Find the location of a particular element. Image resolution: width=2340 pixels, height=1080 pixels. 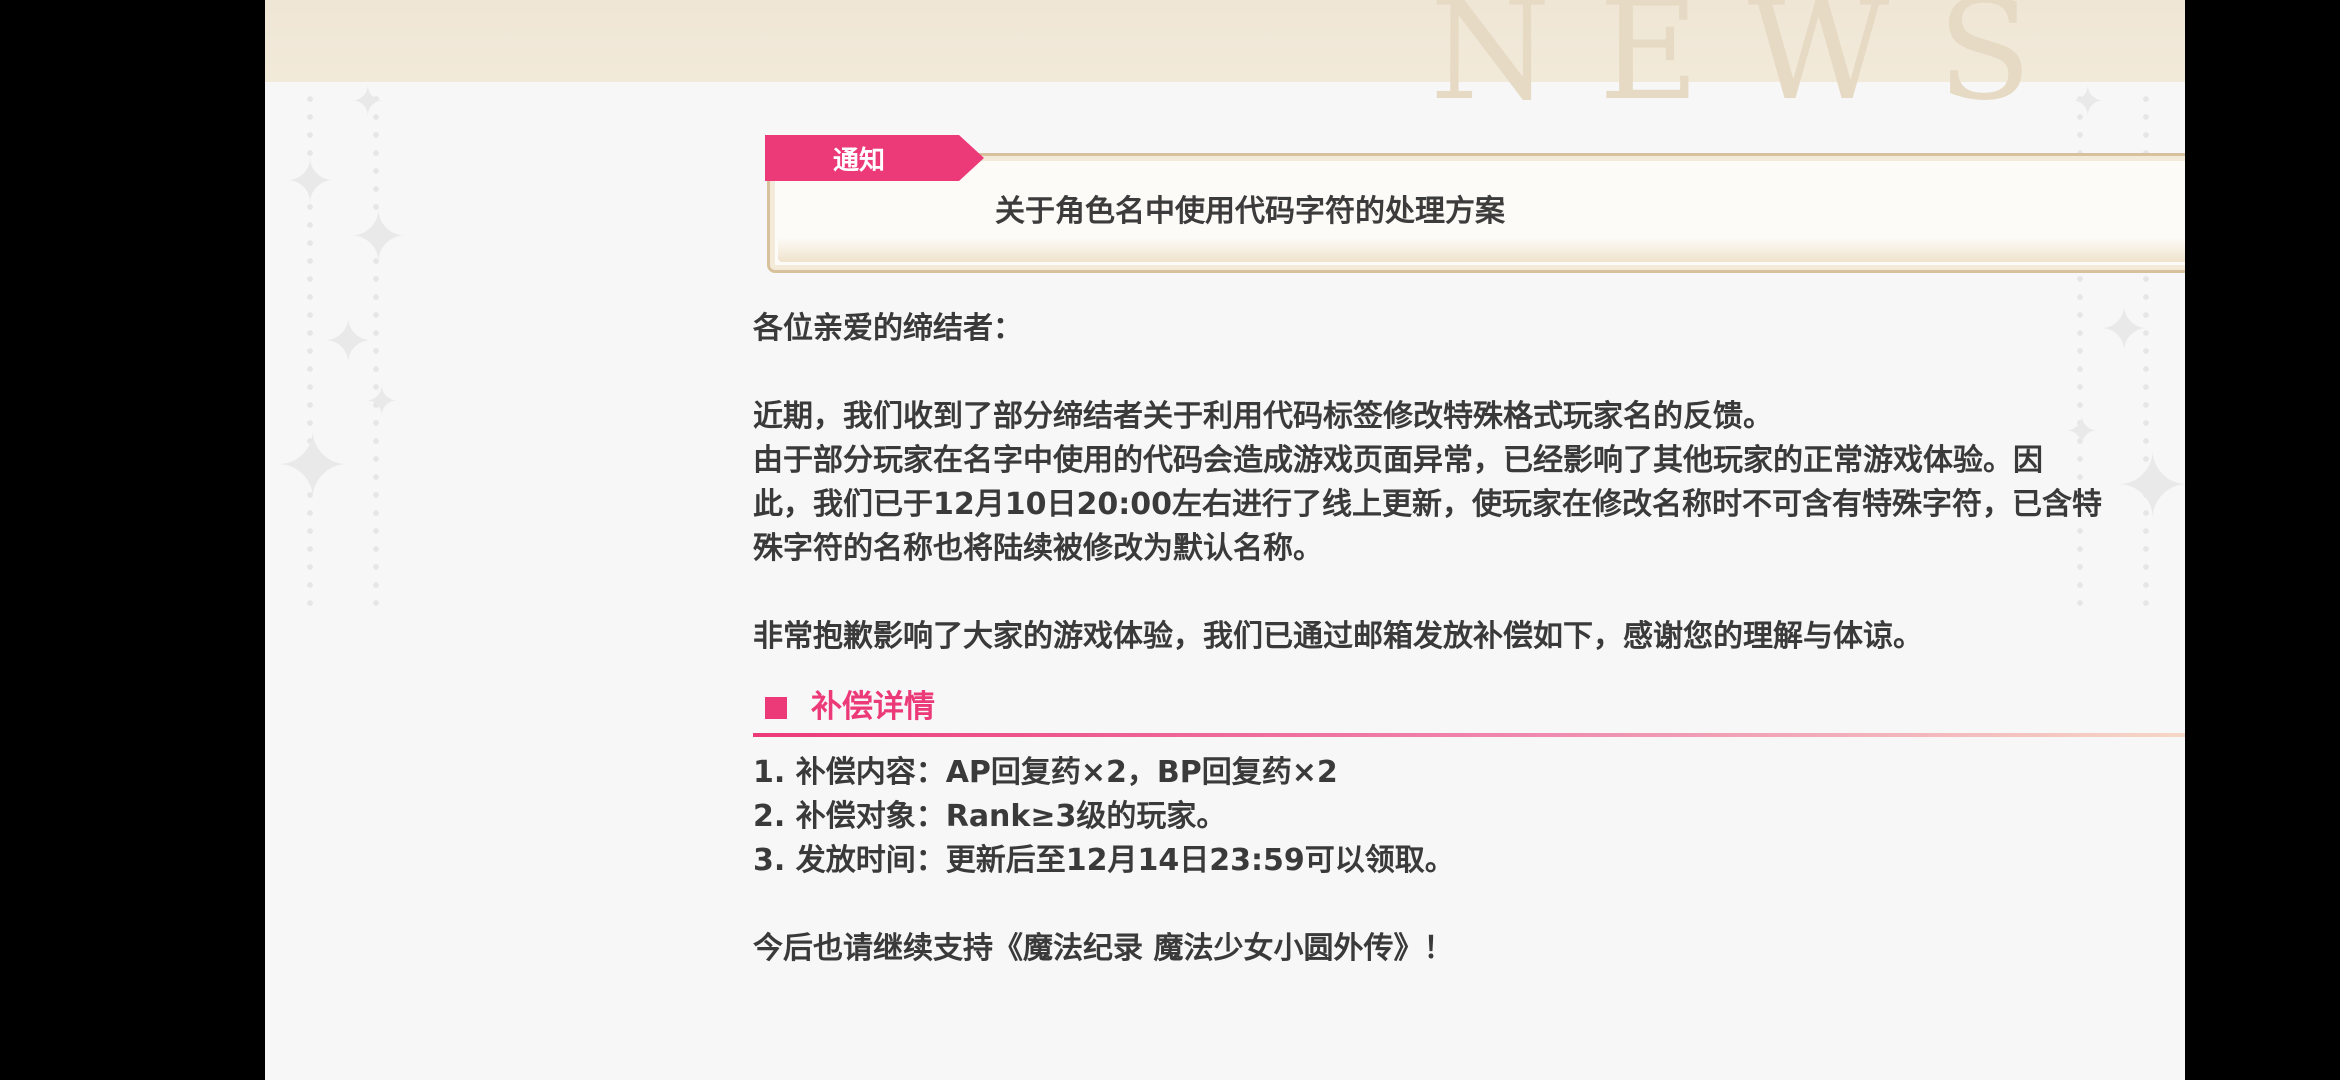

detail-item: 1. 补偿内容：AP回复药×2，BP回复药×2 is located at coordinates (1045, 772).